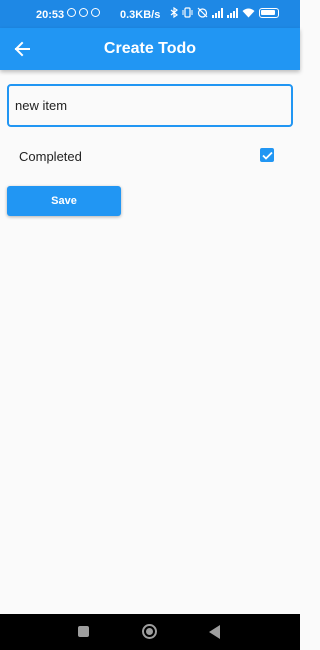  Describe the element at coordinates (95, 12) in the screenshot. I see `d-icon` at that location.